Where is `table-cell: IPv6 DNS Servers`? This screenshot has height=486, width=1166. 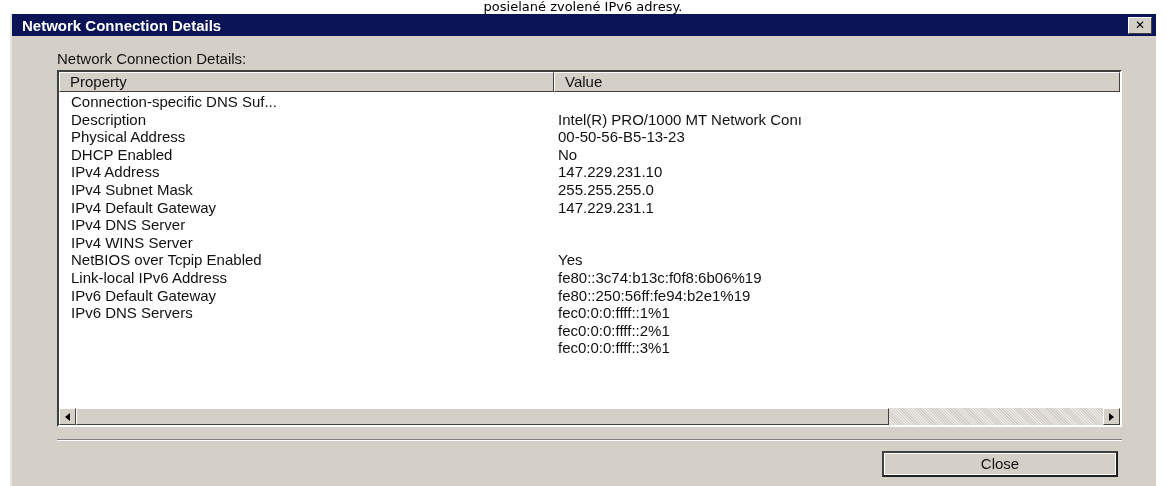
table-cell: IPv6 DNS Servers is located at coordinates (132, 313).